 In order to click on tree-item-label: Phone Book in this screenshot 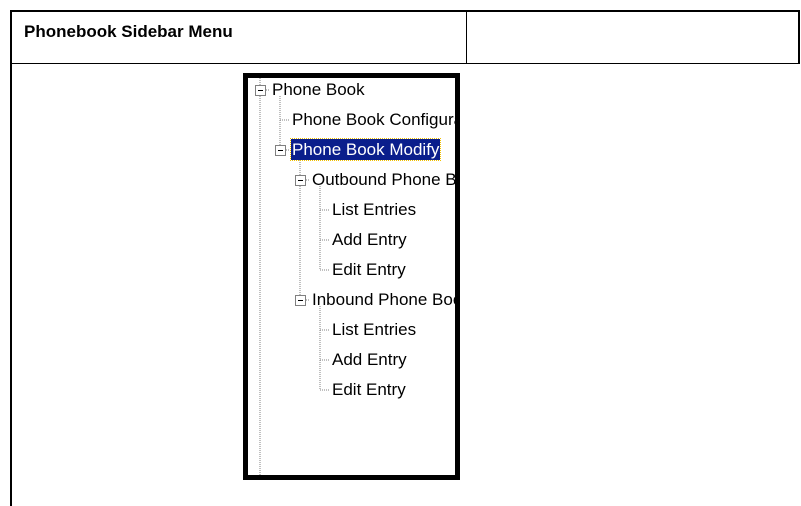, I will do `click(318, 89)`.